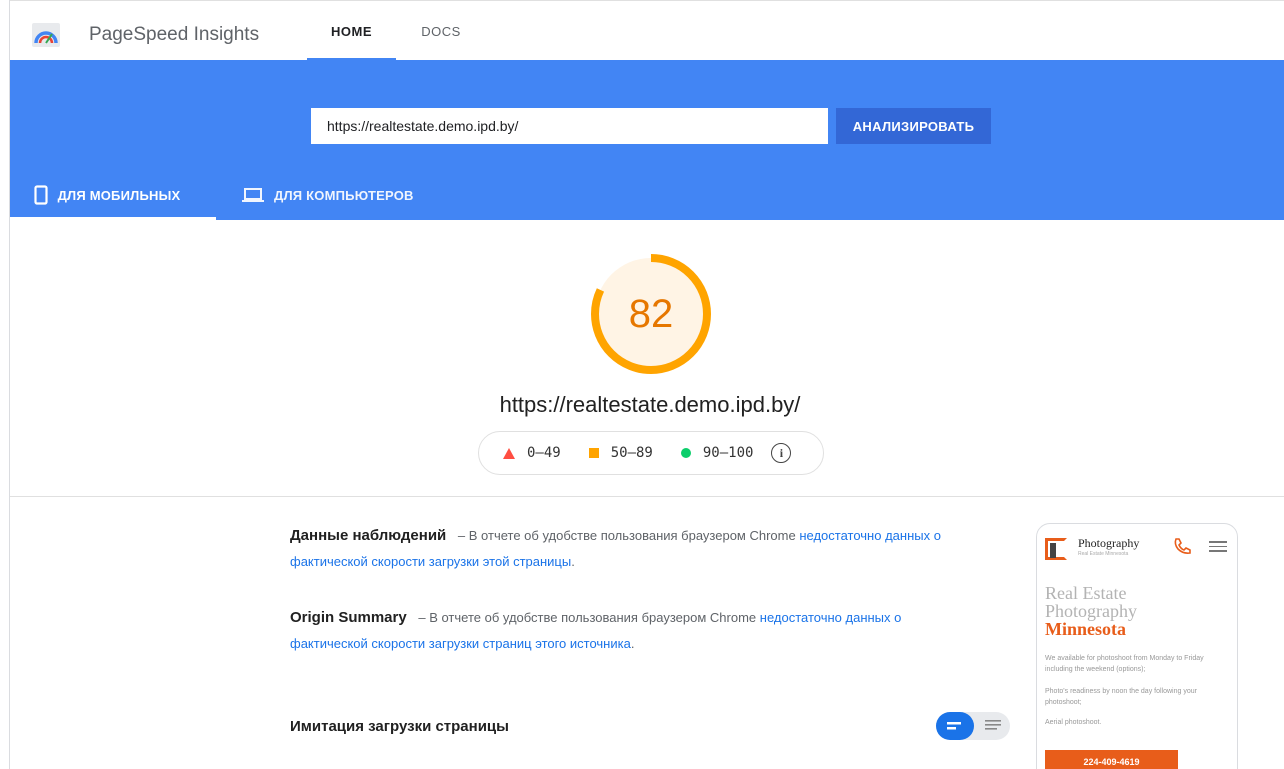 The height and width of the screenshot is (769, 1284). Describe the element at coordinates (1073, 722) in the screenshot. I see `preview-paragraph: Aerial photoshoot.` at that location.